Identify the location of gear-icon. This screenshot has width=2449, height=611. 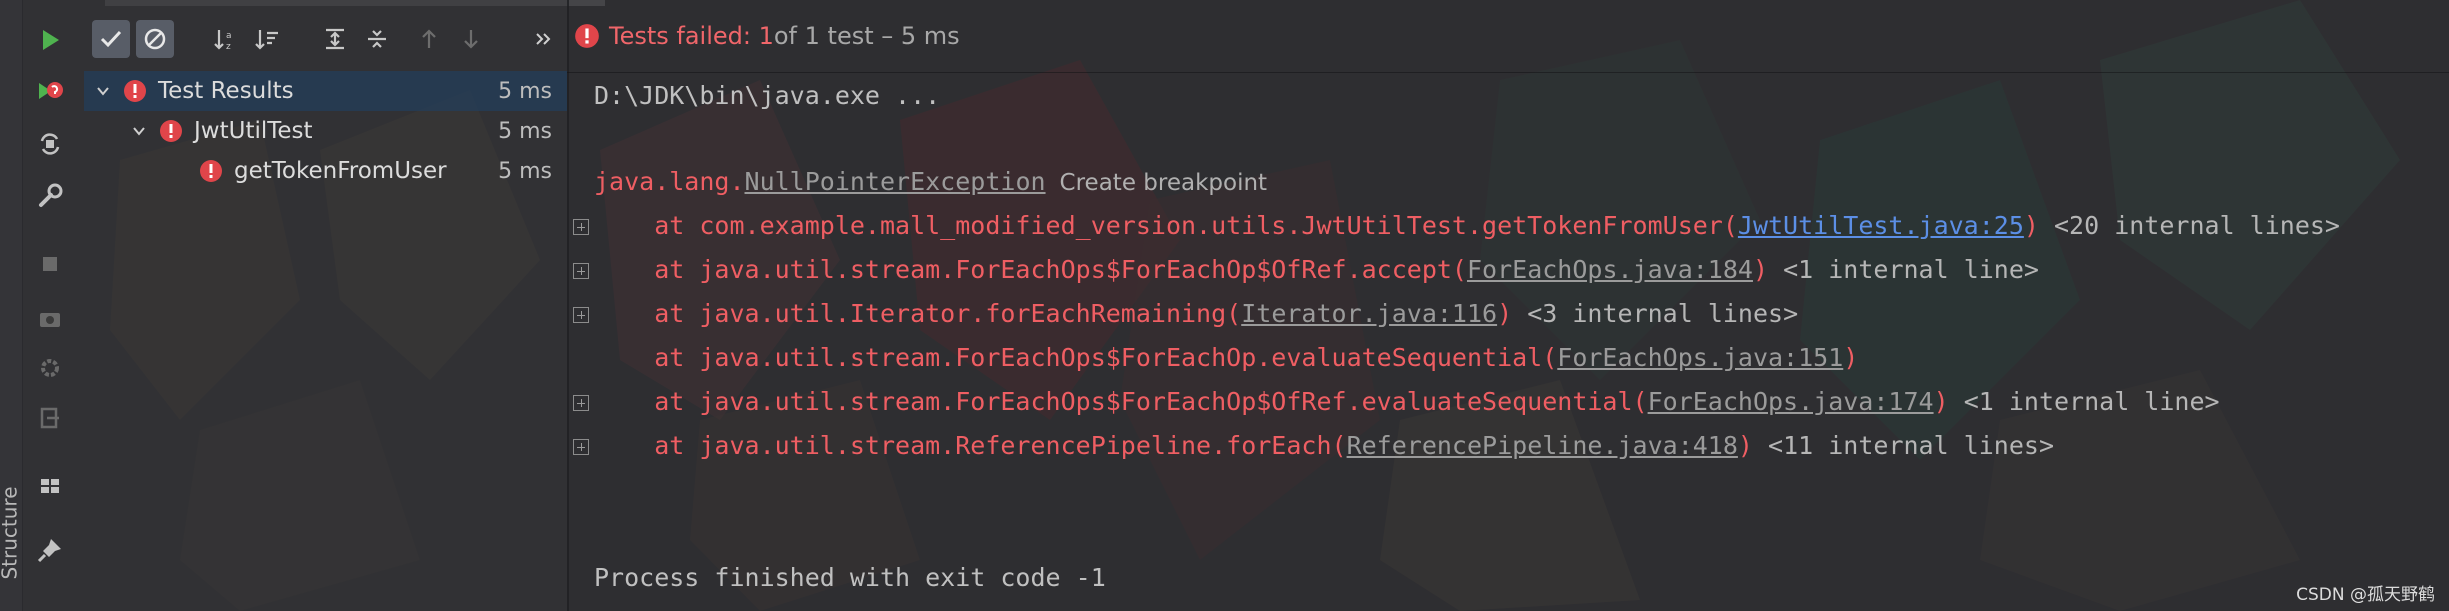
(50, 368).